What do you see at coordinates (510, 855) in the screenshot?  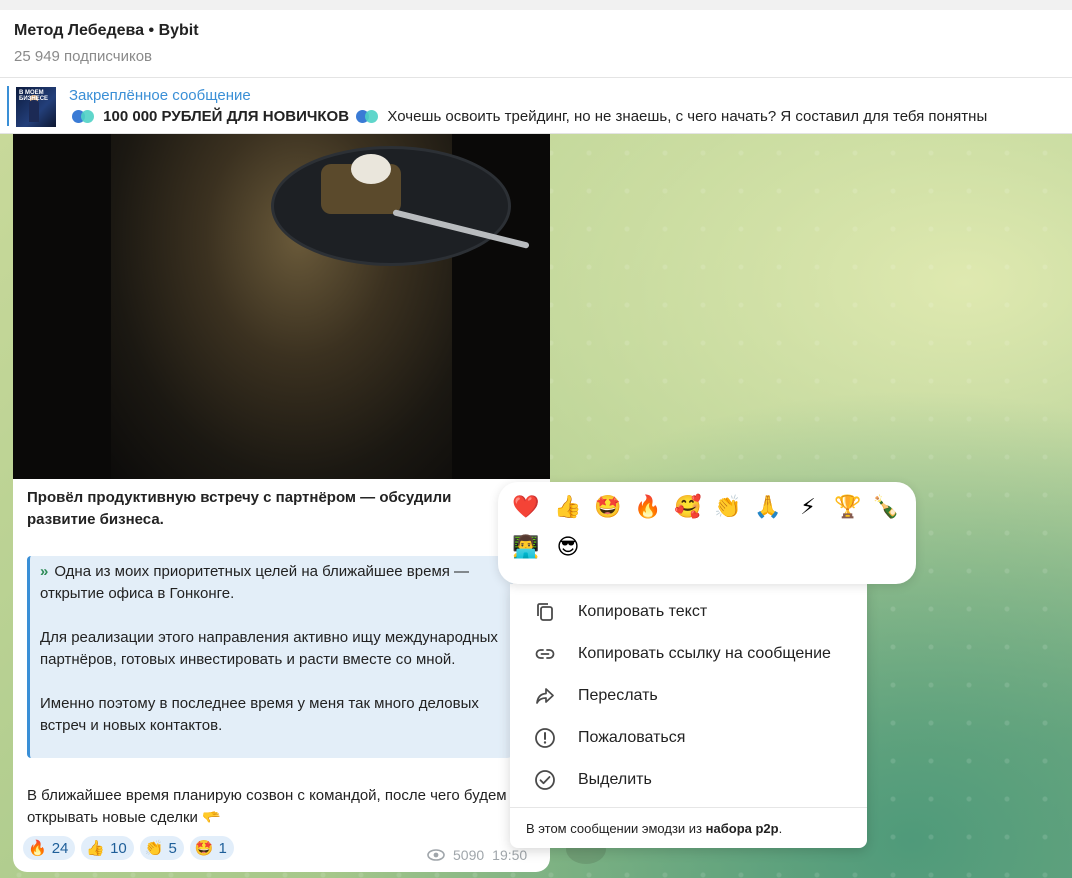 I see `message-time: 19:50` at bounding box center [510, 855].